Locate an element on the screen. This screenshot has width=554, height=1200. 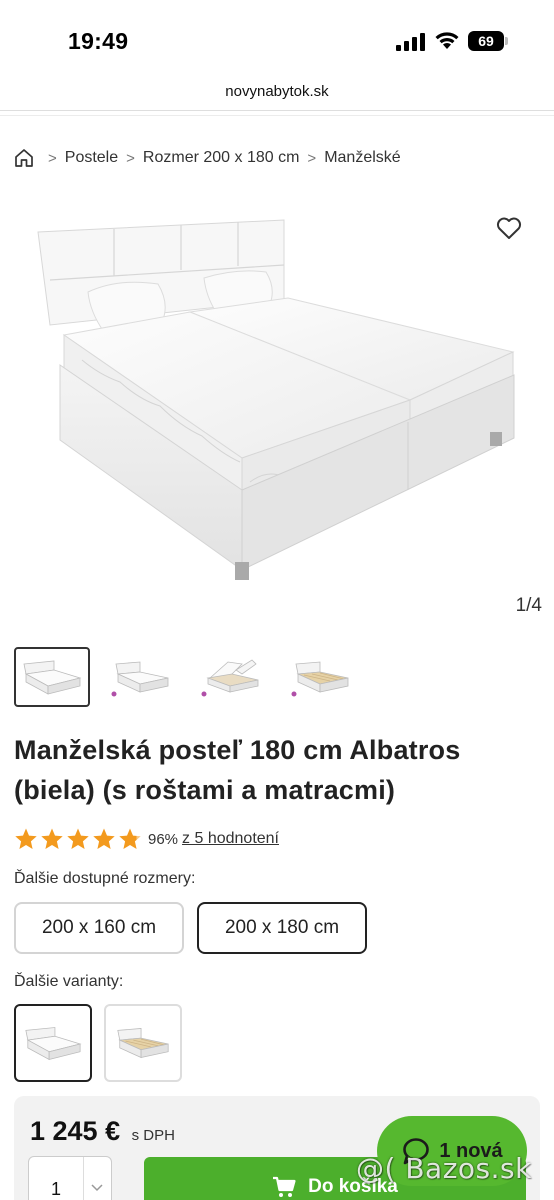
breadcrumb-item-rozmer: Rozmer 200 x 180 cm is located at coordinates (221, 158).